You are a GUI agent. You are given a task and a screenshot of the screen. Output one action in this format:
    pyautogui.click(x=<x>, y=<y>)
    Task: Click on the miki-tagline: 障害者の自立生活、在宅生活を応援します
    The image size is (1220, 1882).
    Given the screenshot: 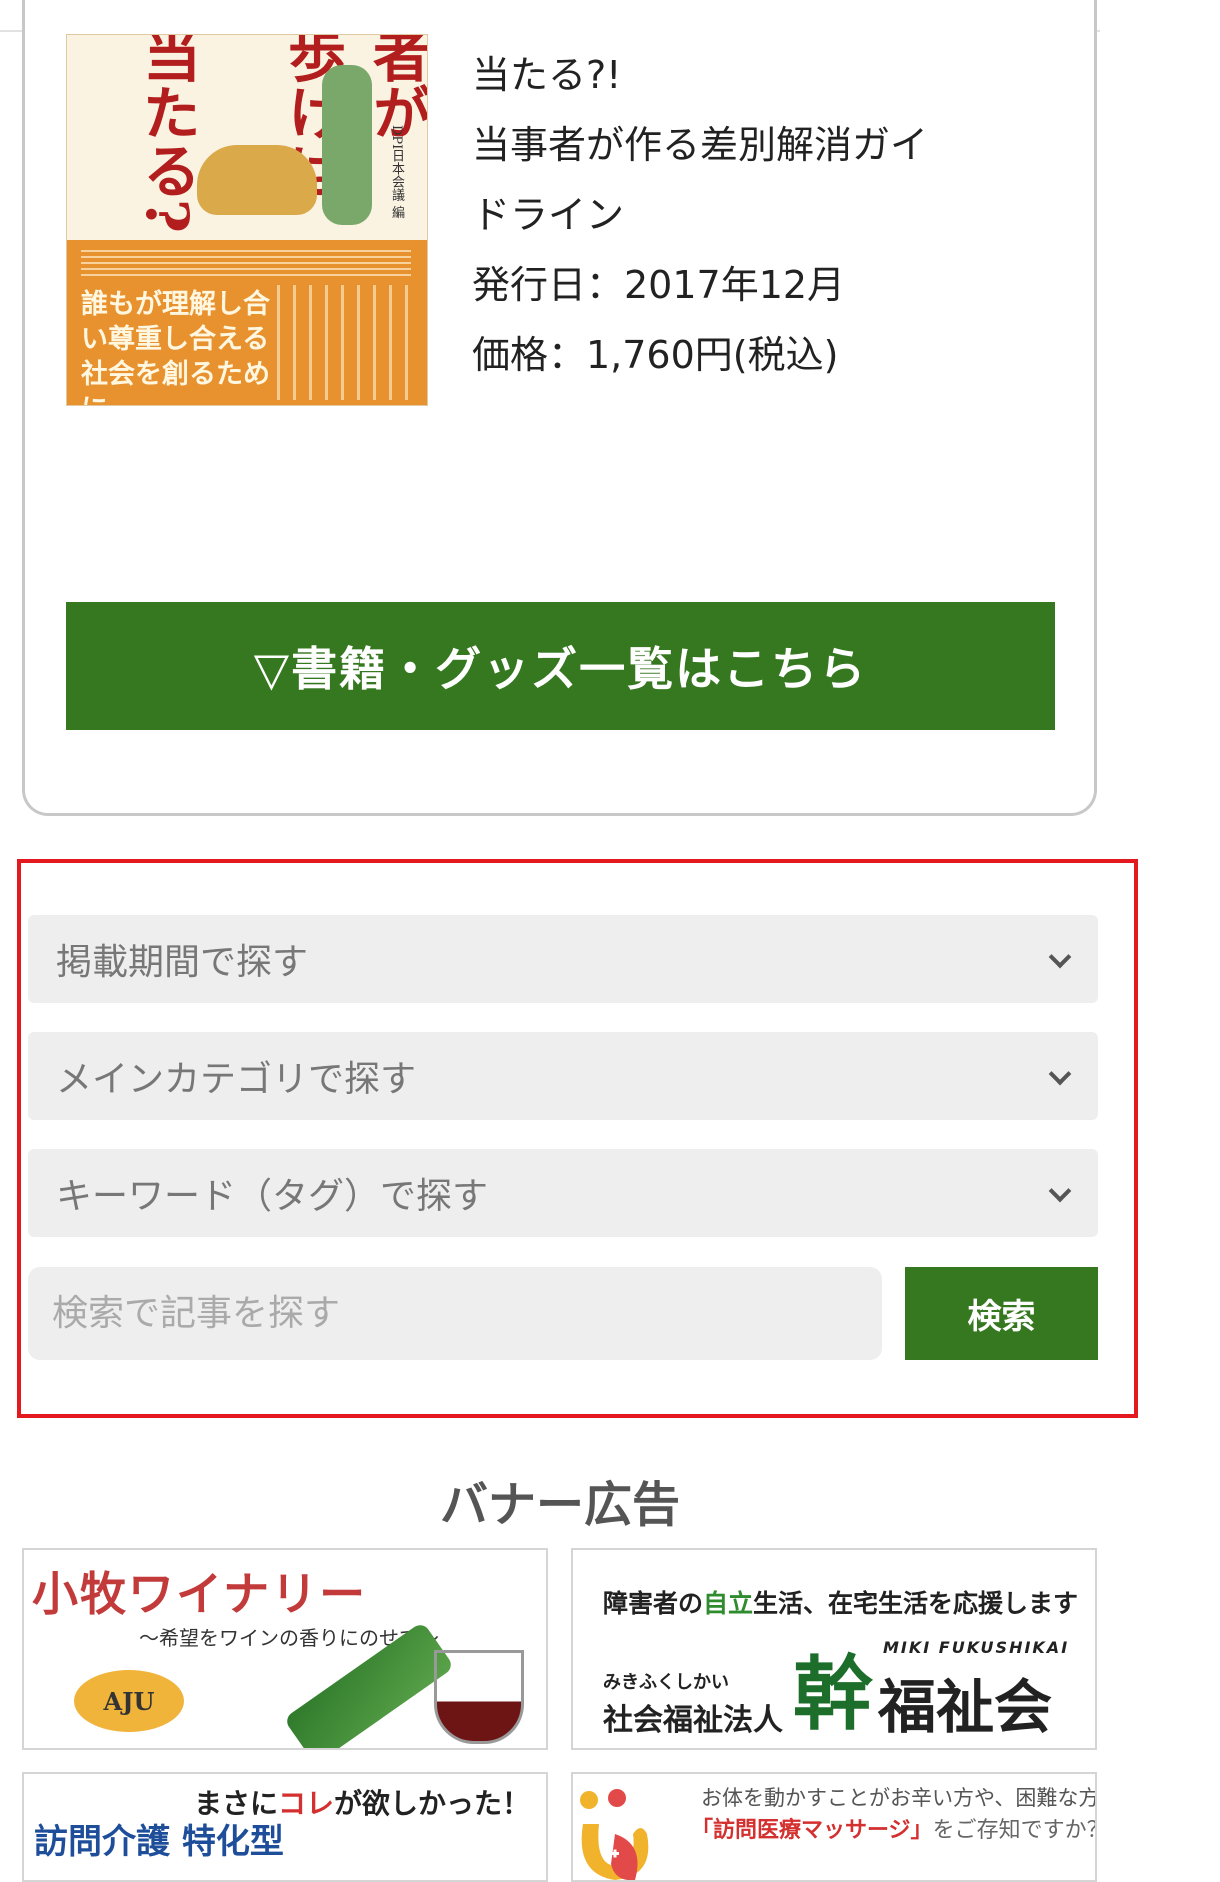 What is the action you would take?
    pyautogui.click(x=841, y=1603)
    